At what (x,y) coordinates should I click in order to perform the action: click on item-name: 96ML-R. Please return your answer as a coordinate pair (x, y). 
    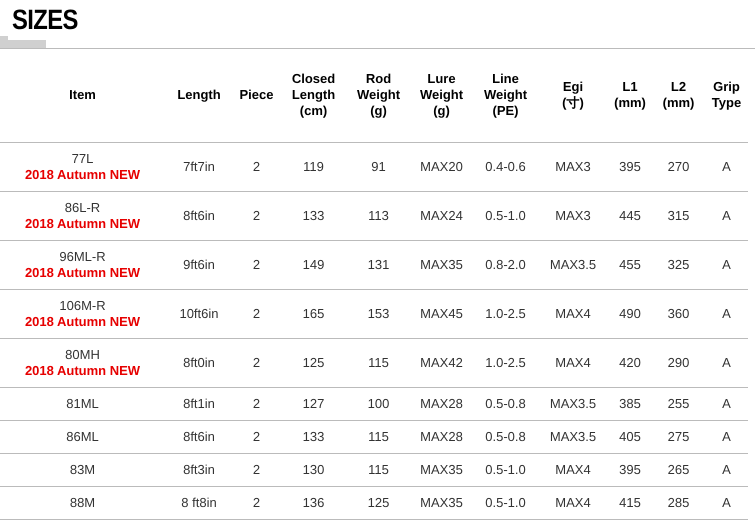
    Looking at the image, I should click on (82, 256).